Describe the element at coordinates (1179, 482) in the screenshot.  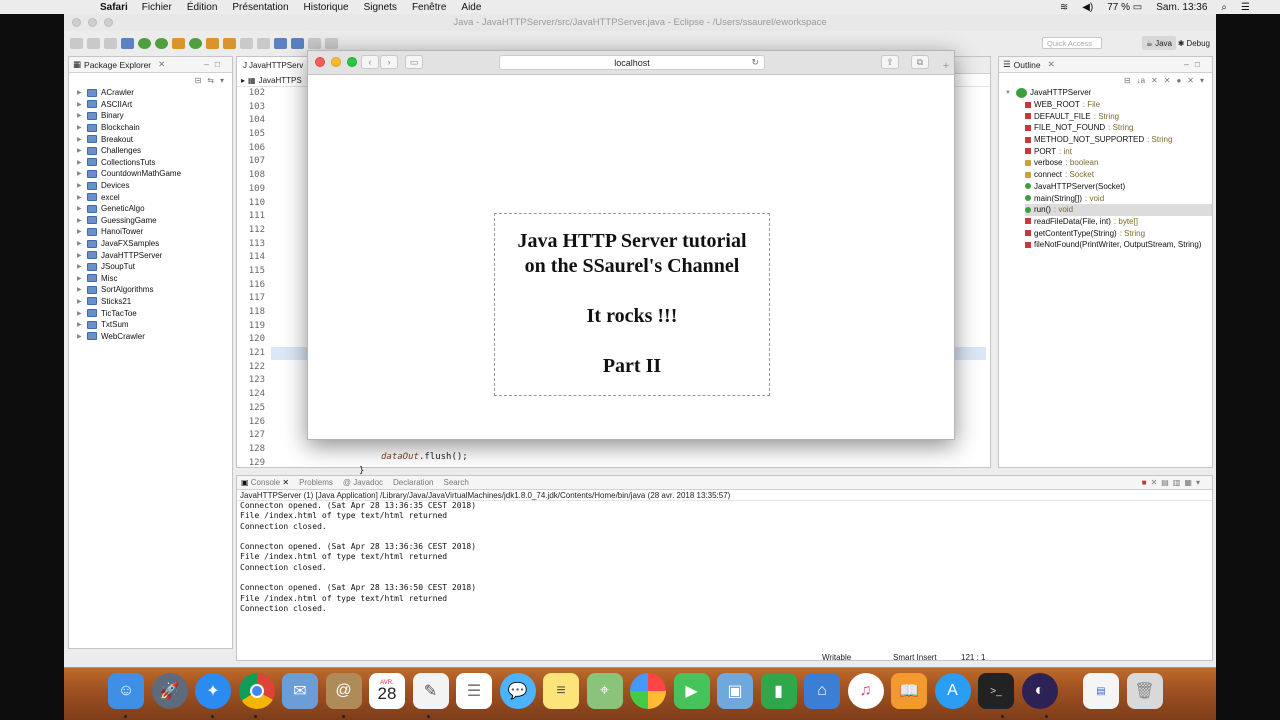
I see `scroll-lock-icon: ▥` at that location.